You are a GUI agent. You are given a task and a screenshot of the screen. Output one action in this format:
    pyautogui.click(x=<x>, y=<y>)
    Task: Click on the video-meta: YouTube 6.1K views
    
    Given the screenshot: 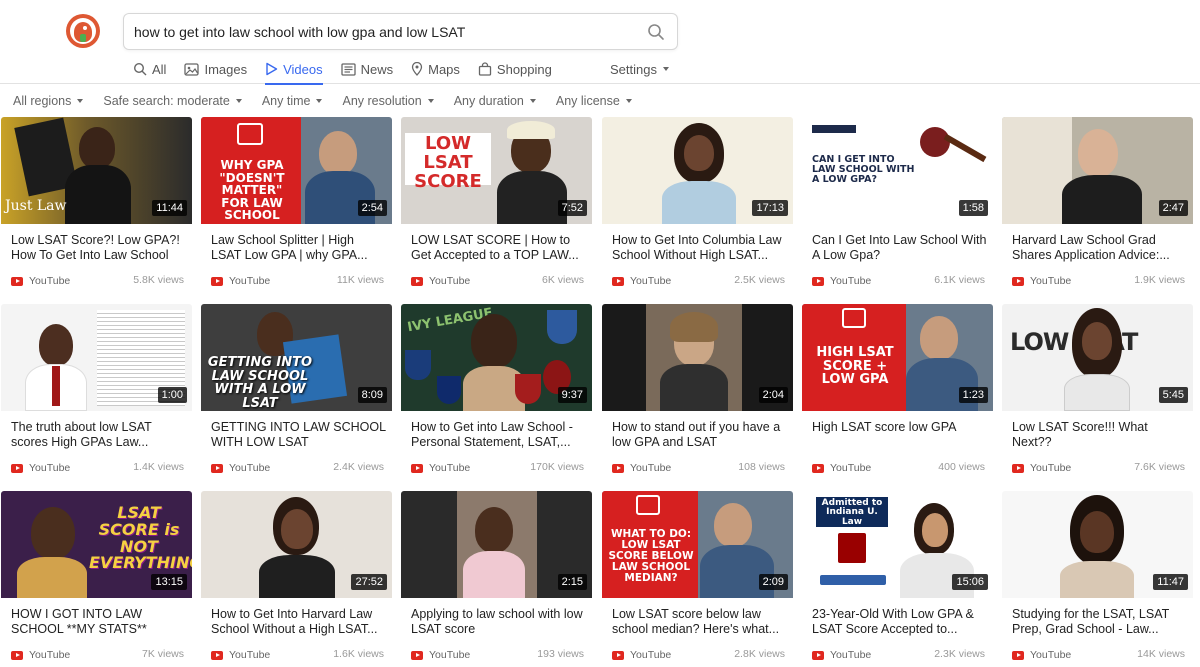 What is the action you would take?
    pyautogui.click(x=898, y=281)
    